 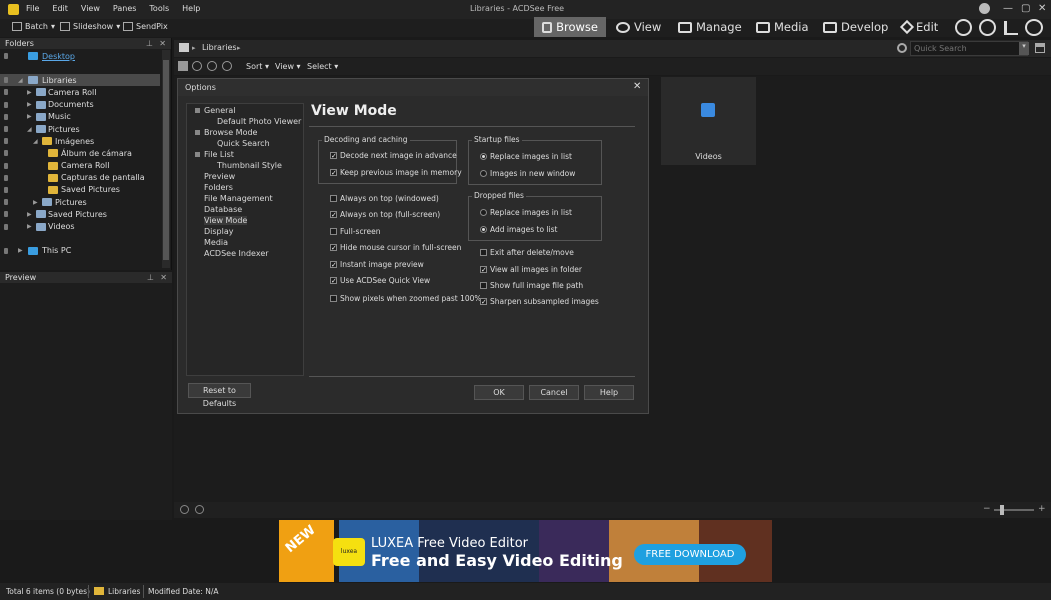 What do you see at coordinates (570, 27) in the screenshot?
I see `mode-browse: Browse` at bounding box center [570, 27].